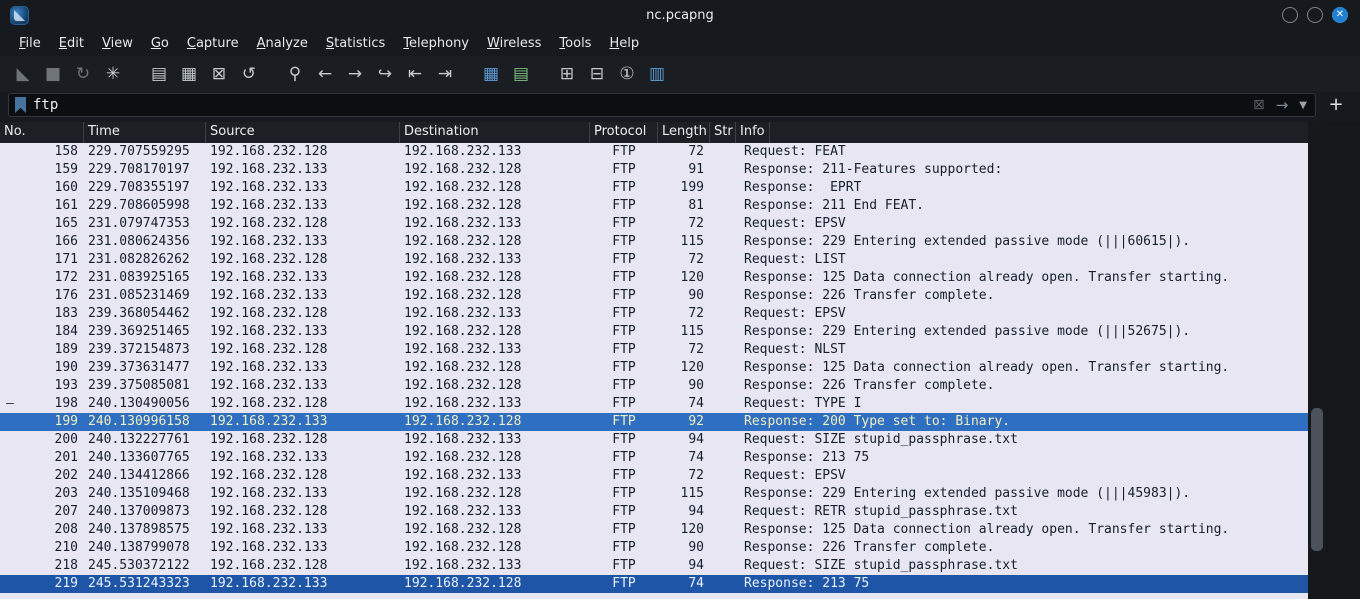 This screenshot has height=599, width=1360. Describe the element at coordinates (463, 313) in the screenshot. I see `cell-destination: 192.168.232.133` at that location.